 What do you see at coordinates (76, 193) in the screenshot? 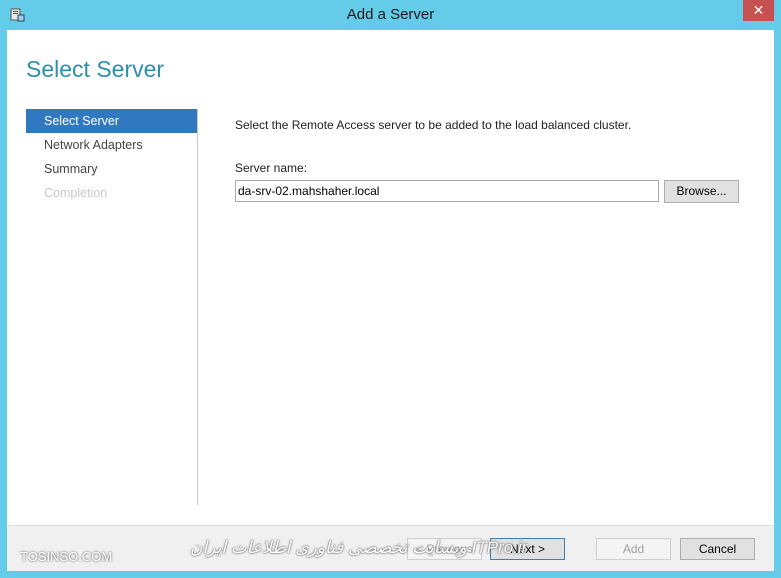
I see `nav-item-completion: Completion` at bounding box center [76, 193].